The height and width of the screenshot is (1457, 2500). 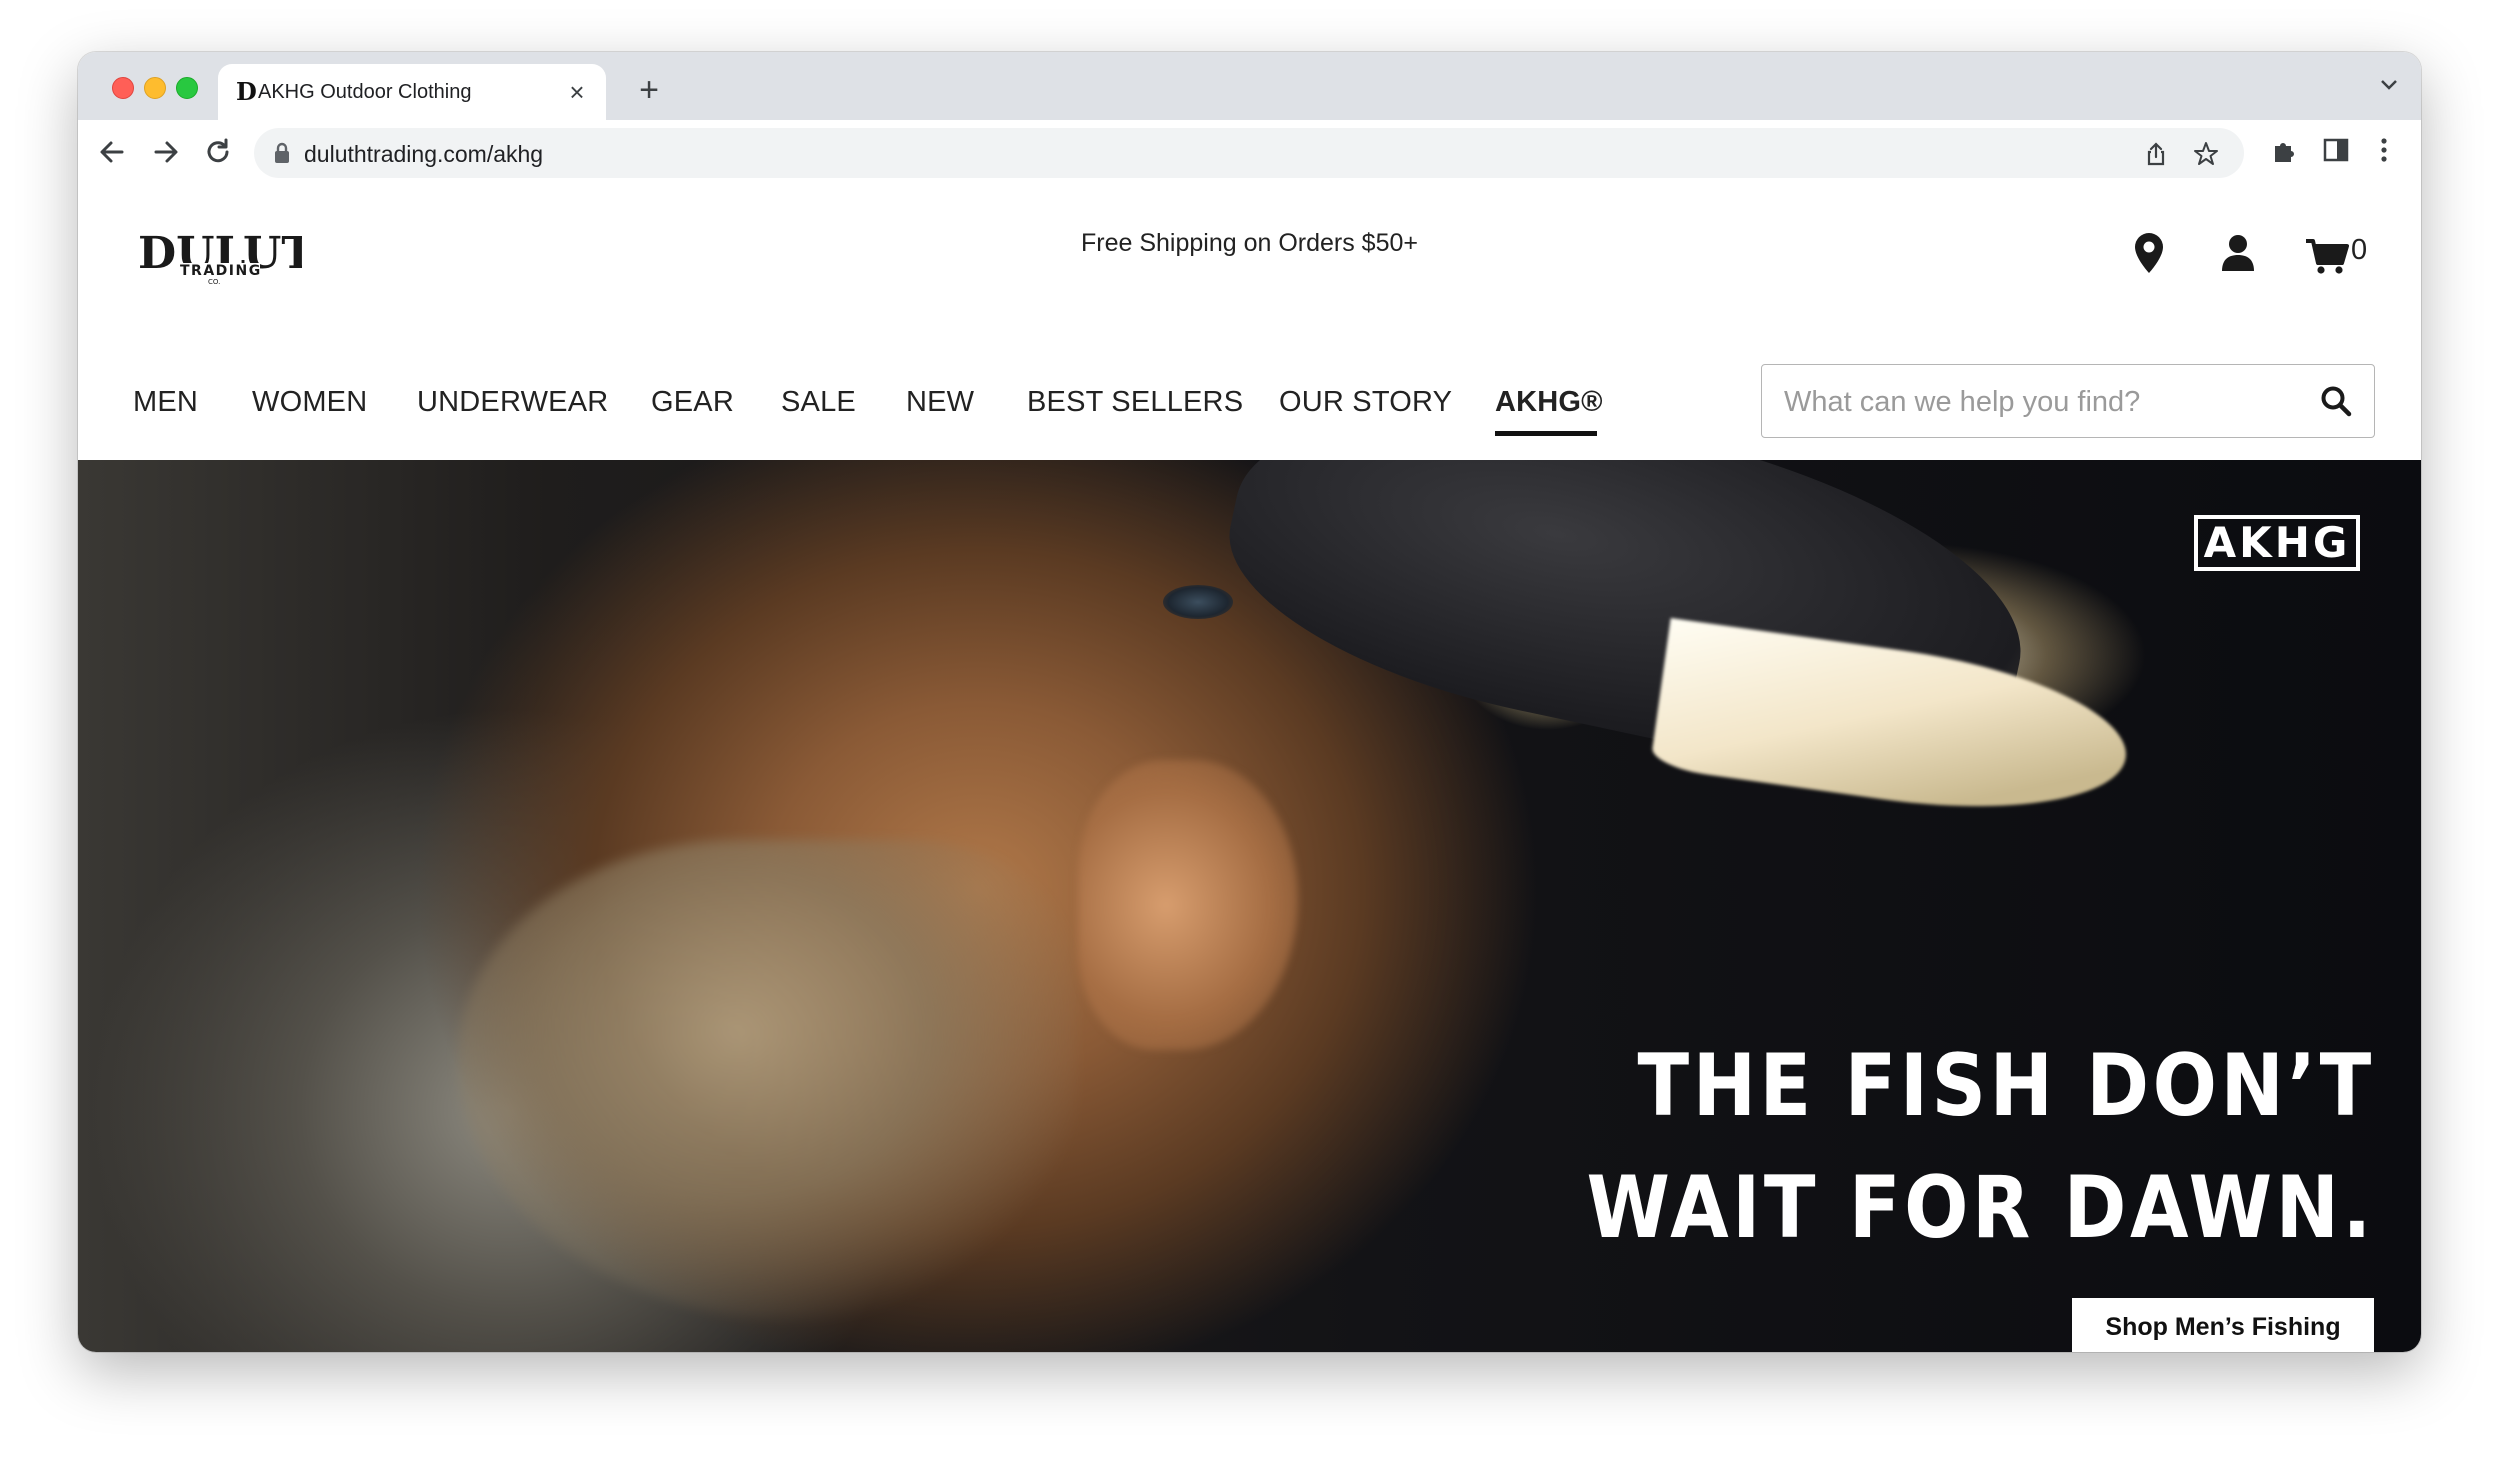 What do you see at coordinates (2336, 401) in the screenshot?
I see `search-icon` at bounding box center [2336, 401].